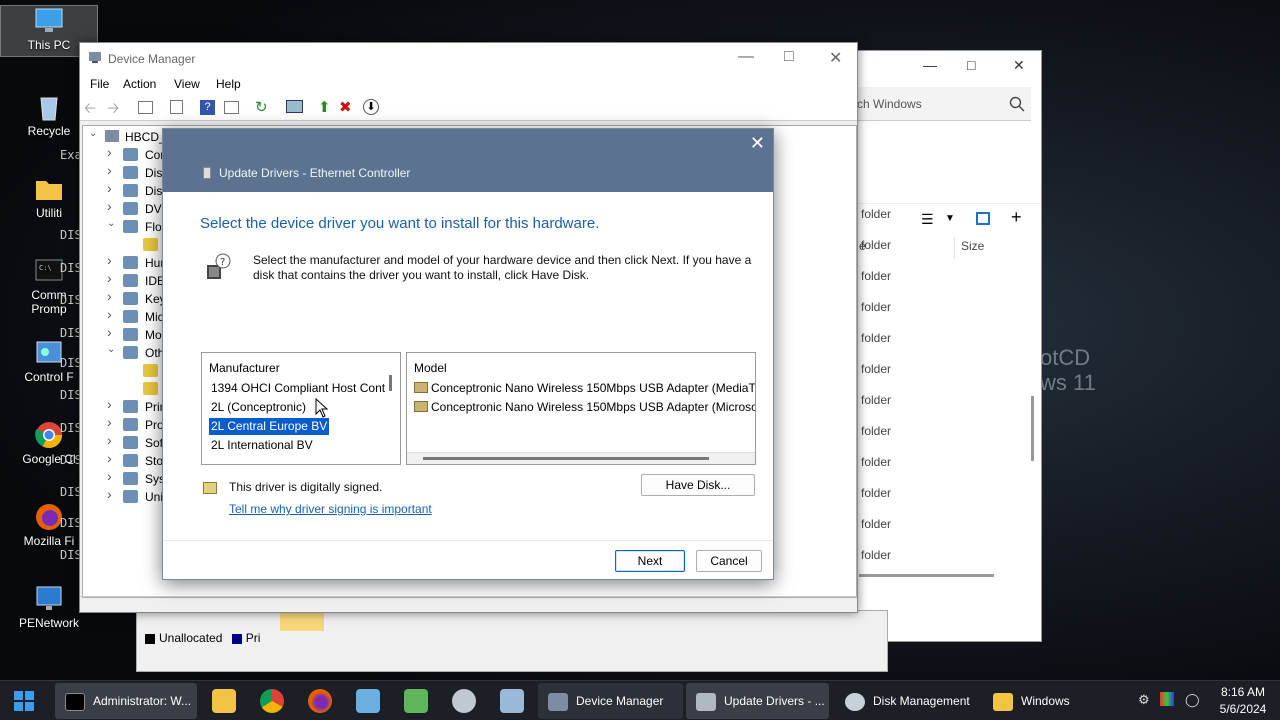 The image size is (1280, 720). Describe the element at coordinates (610, 701) in the screenshot. I see `taskbar-item-device-manager: Device Manager` at that location.